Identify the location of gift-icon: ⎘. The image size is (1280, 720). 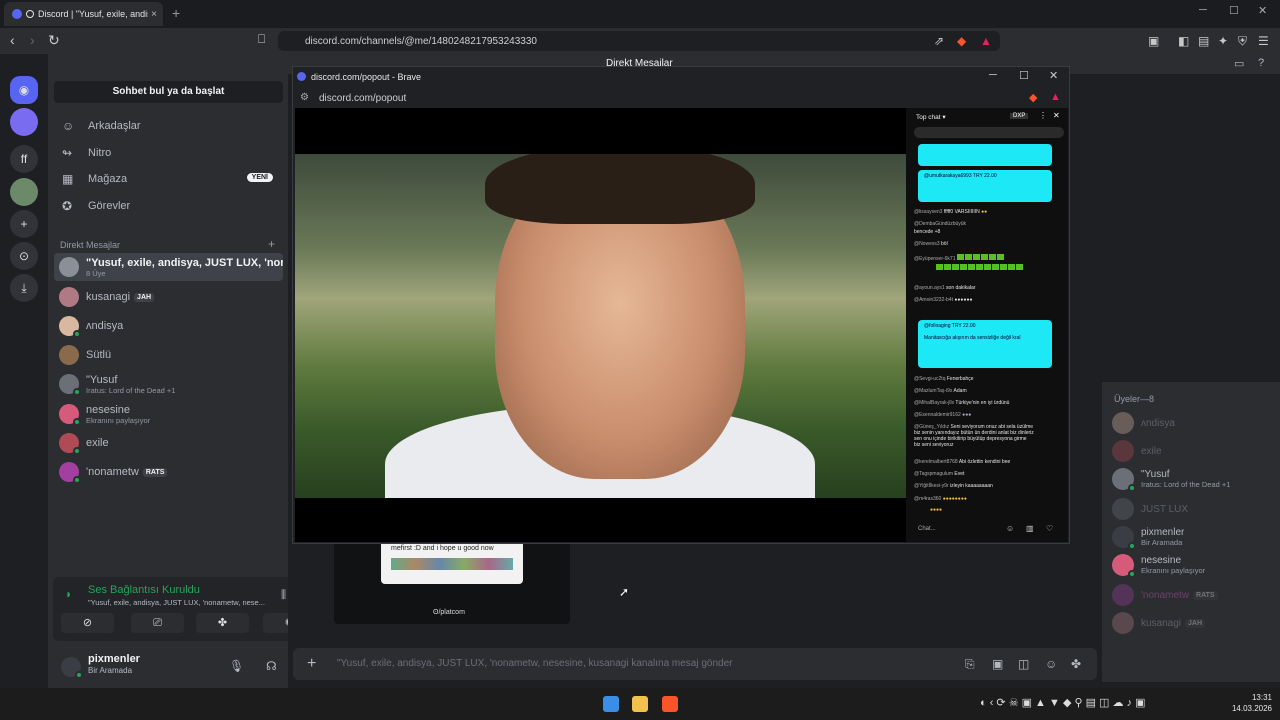
(970, 664).